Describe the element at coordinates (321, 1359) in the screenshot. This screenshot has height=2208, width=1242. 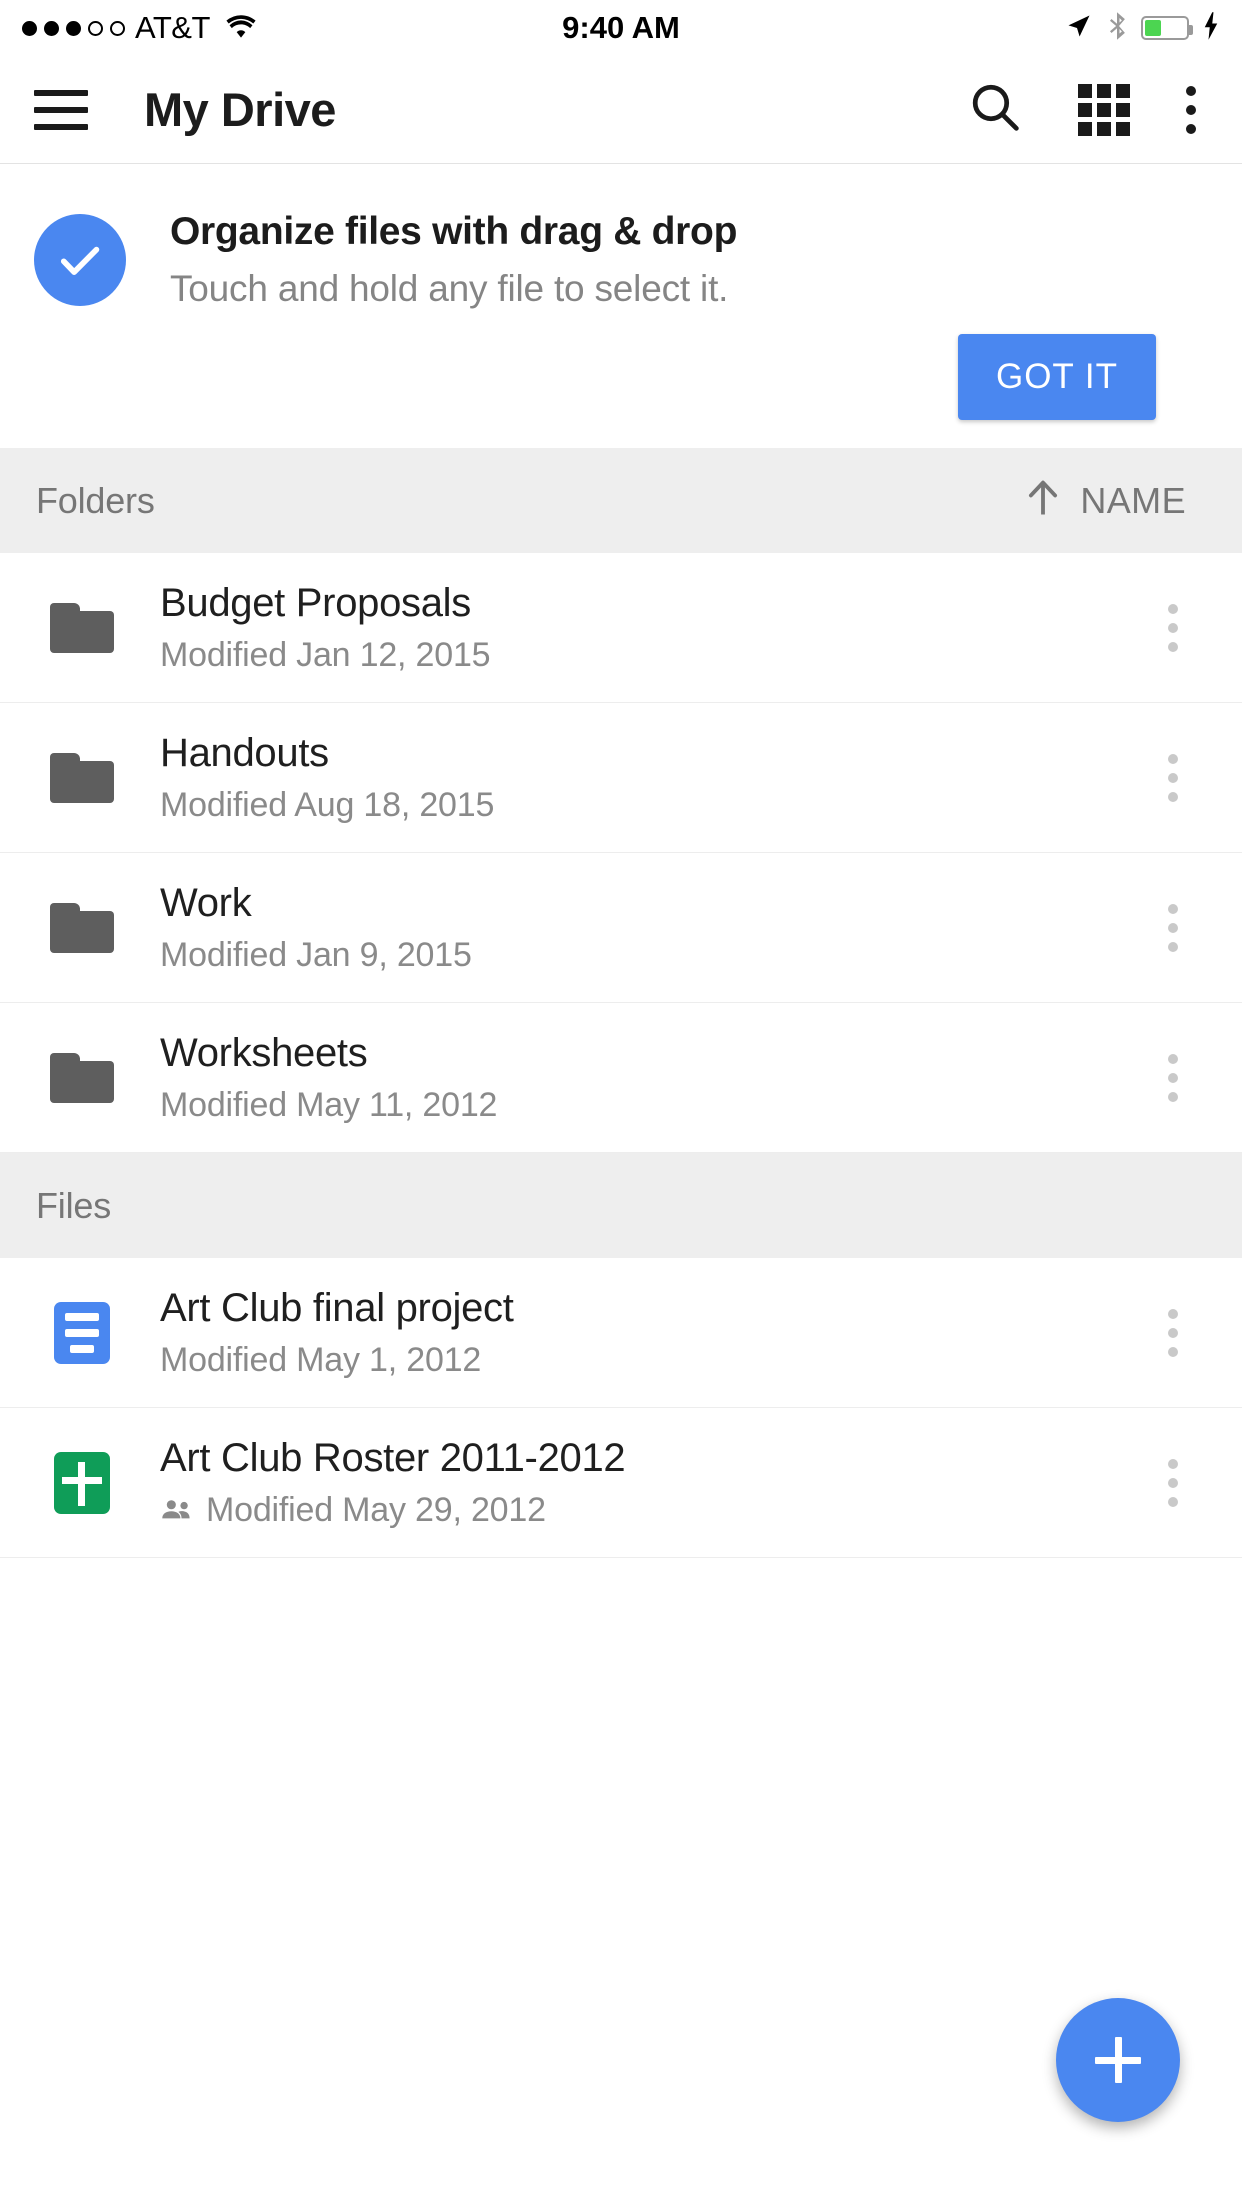
I see `file-modified: Modified May 1, 2012` at that location.